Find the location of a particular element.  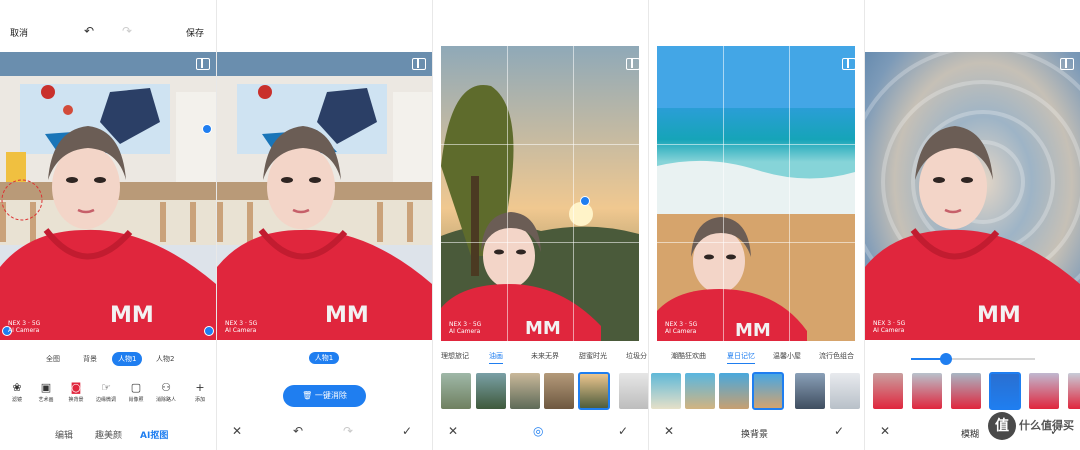

background-icon: ◙ is located at coordinates (76, 387).